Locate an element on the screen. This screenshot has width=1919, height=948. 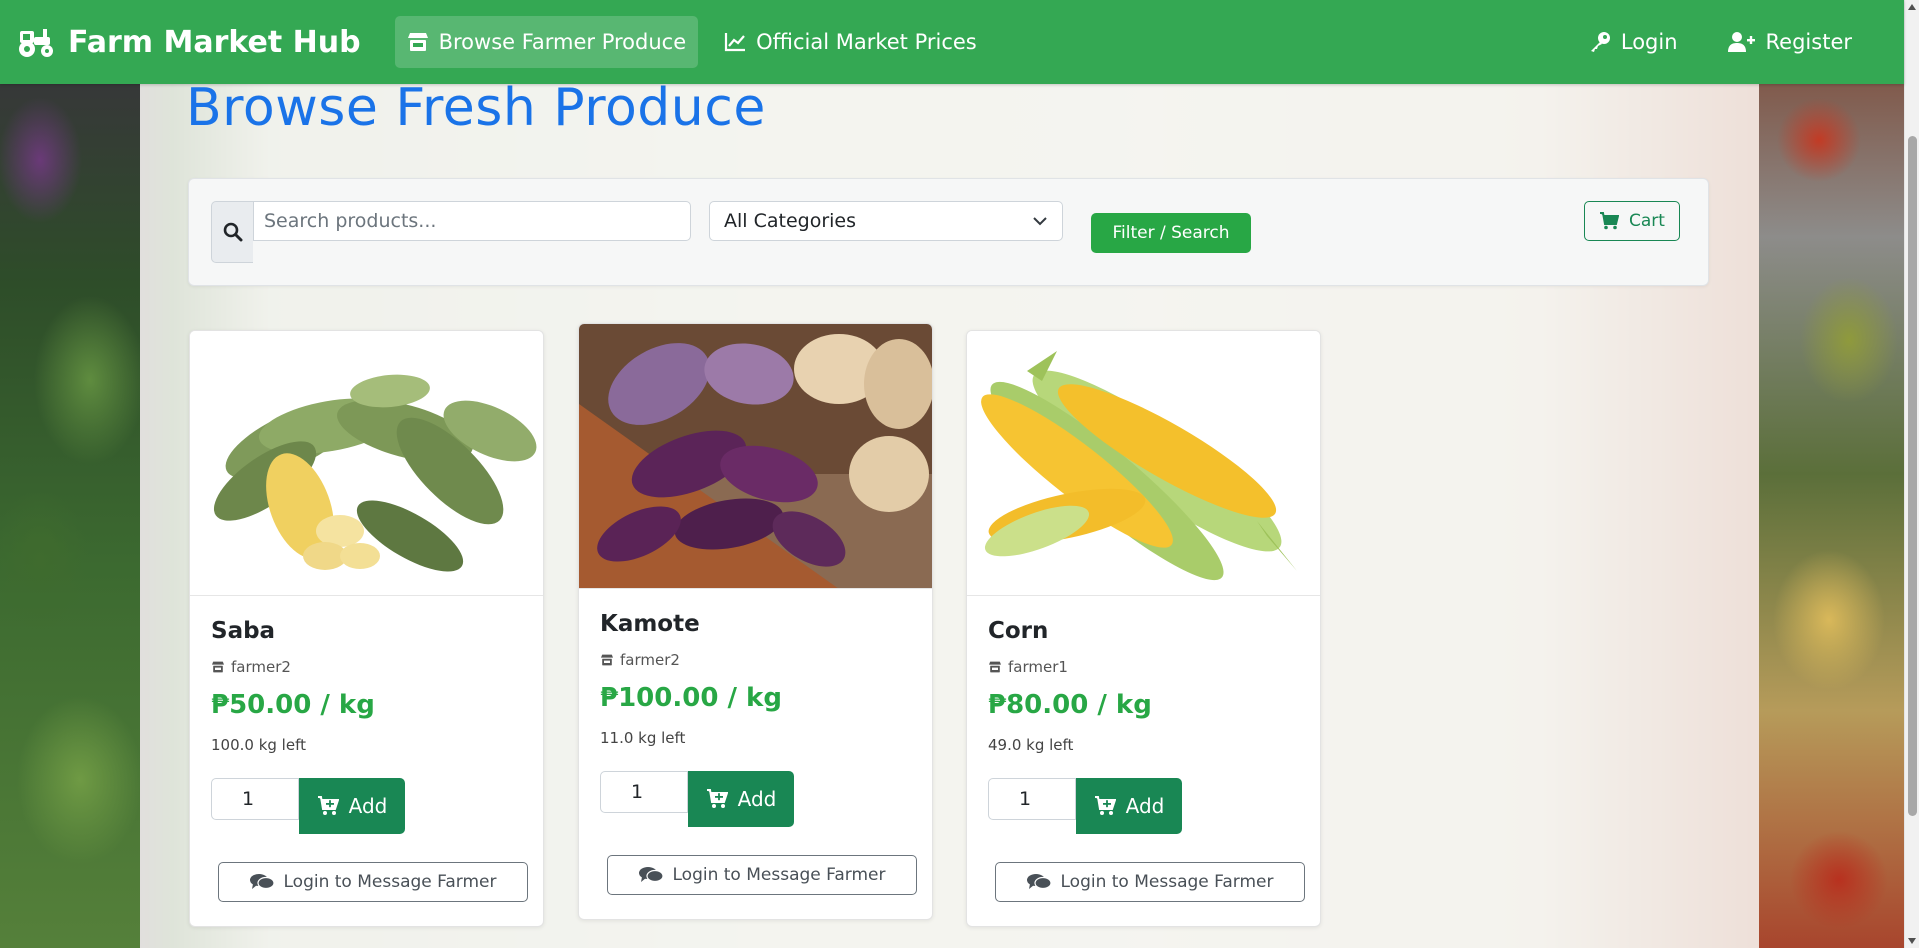
scrollbar-thumb is located at coordinates (1912, 476).